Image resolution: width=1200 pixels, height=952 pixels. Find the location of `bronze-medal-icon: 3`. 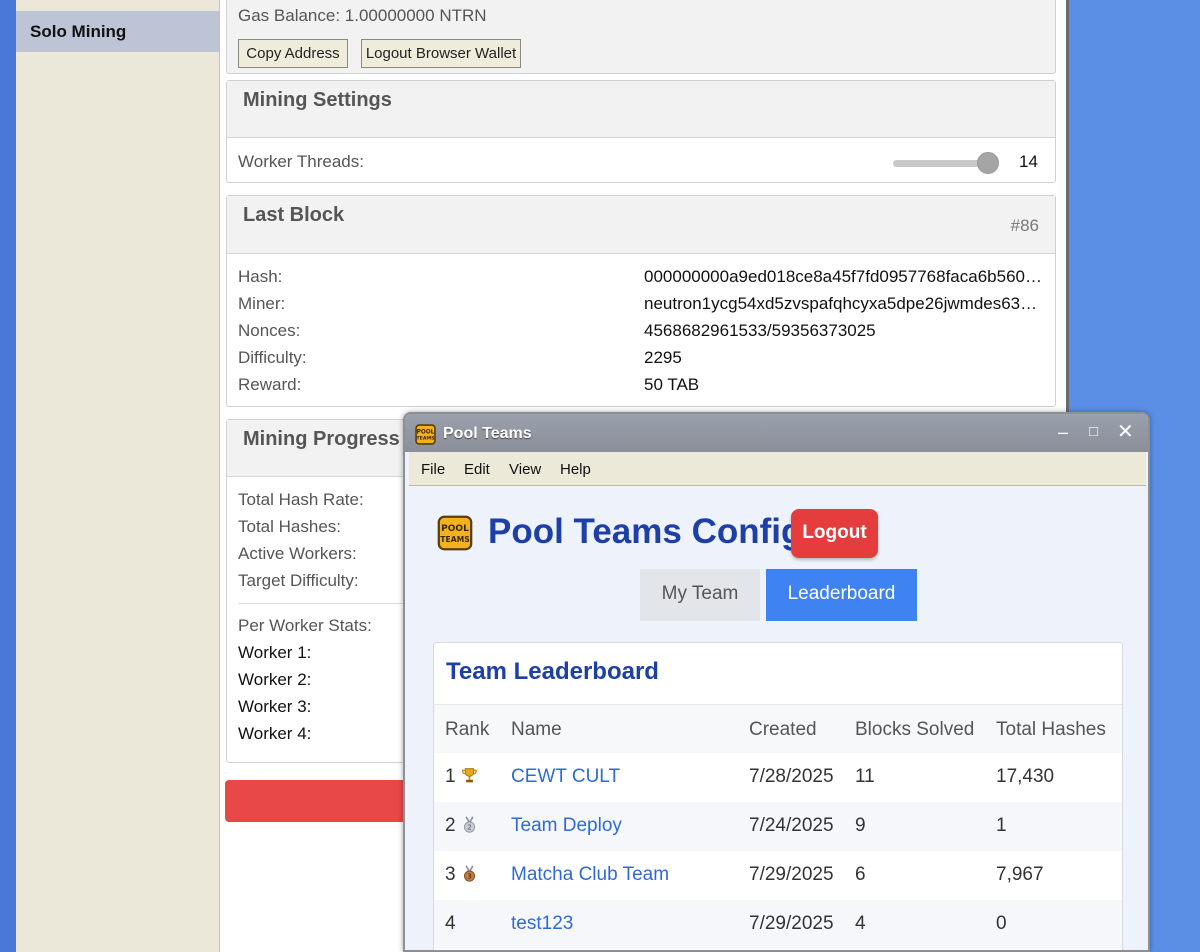

bronze-medal-icon: 3 is located at coordinates (469, 873).